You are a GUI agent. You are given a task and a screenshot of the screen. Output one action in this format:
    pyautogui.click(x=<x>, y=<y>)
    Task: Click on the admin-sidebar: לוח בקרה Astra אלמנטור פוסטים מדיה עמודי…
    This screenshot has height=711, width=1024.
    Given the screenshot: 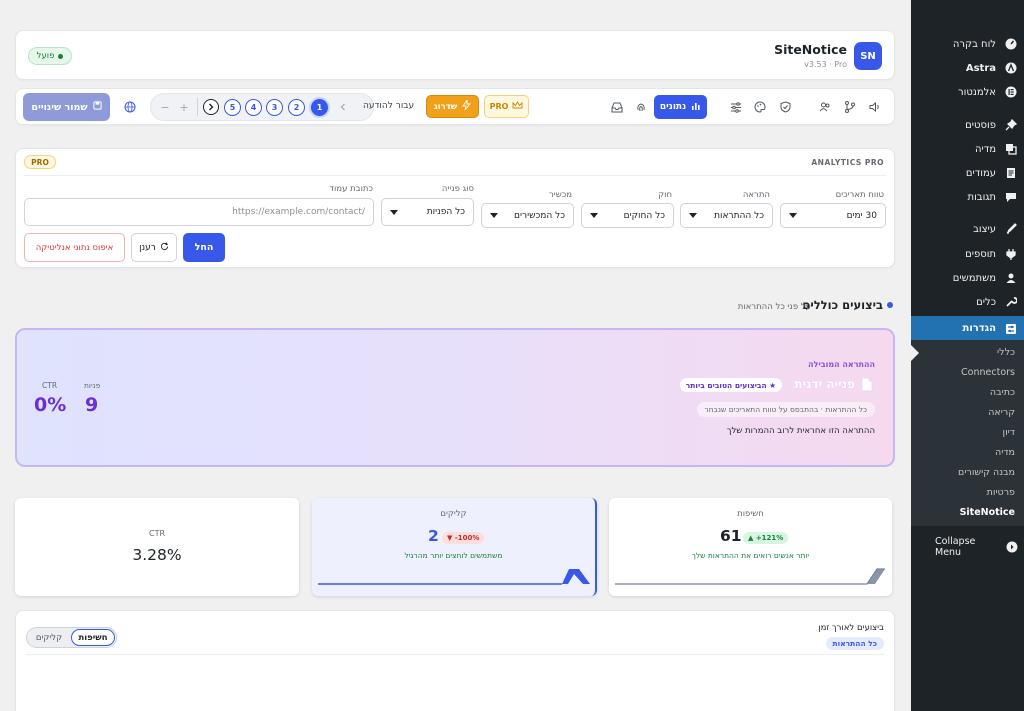 What is the action you would take?
    pyautogui.click(x=967, y=355)
    